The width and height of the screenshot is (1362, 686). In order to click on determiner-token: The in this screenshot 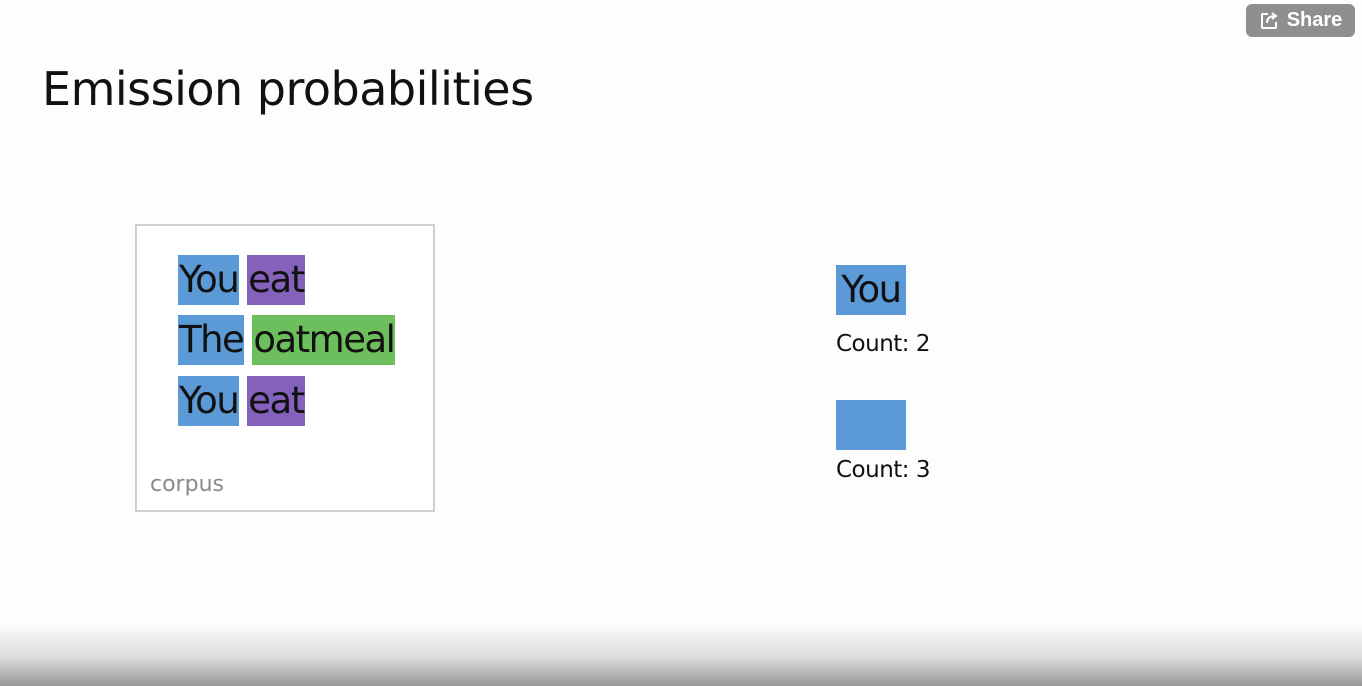, I will do `click(211, 340)`.